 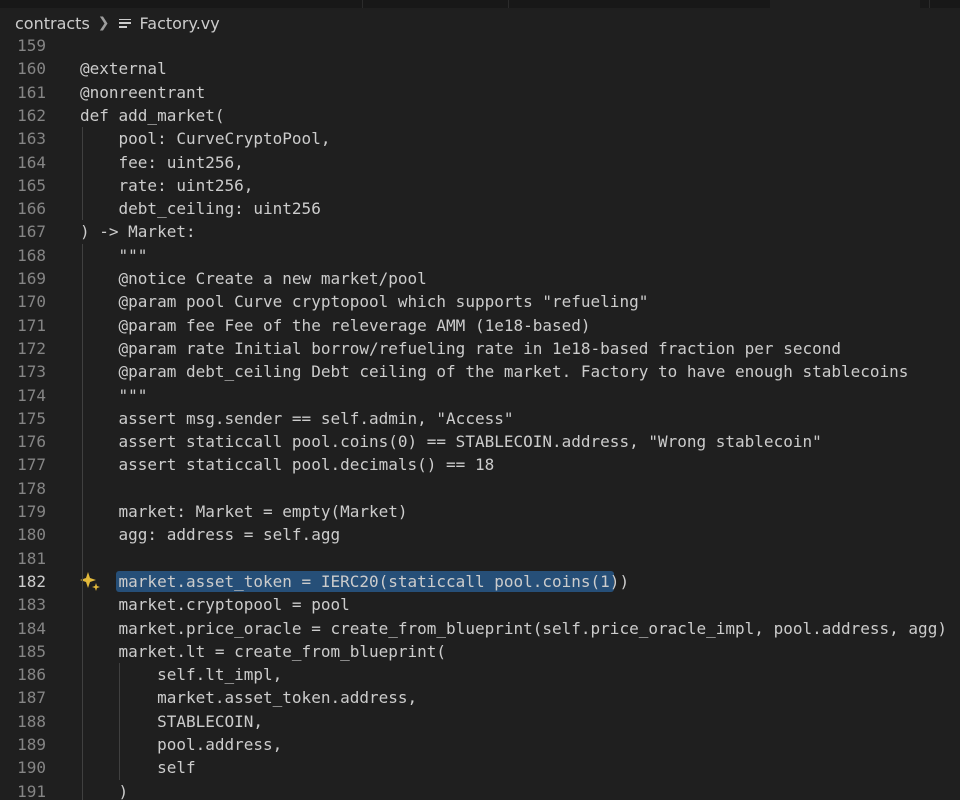 What do you see at coordinates (124, 24) in the screenshot?
I see `file-lines-icon` at bounding box center [124, 24].